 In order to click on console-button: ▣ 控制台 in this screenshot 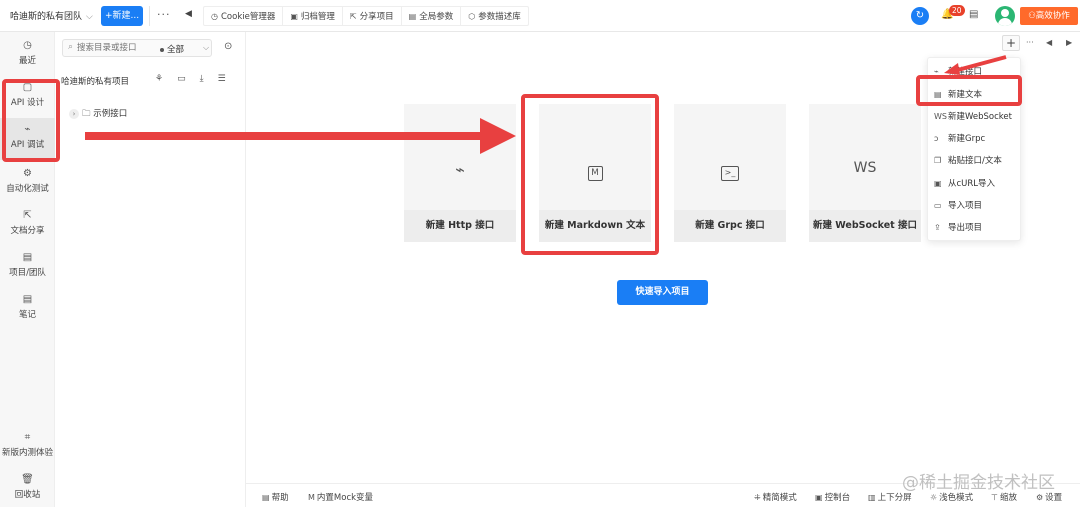, I will do `click(832, 497)`.